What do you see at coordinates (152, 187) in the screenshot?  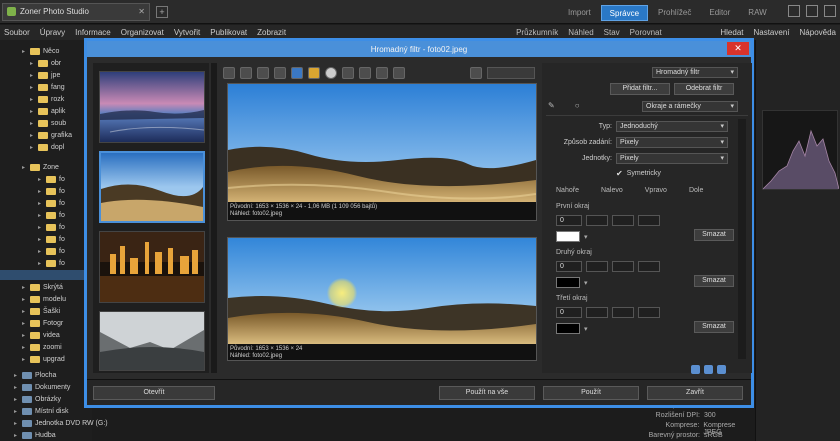 I see `thumbnail-2-selected` at bounding box center [152, 187].